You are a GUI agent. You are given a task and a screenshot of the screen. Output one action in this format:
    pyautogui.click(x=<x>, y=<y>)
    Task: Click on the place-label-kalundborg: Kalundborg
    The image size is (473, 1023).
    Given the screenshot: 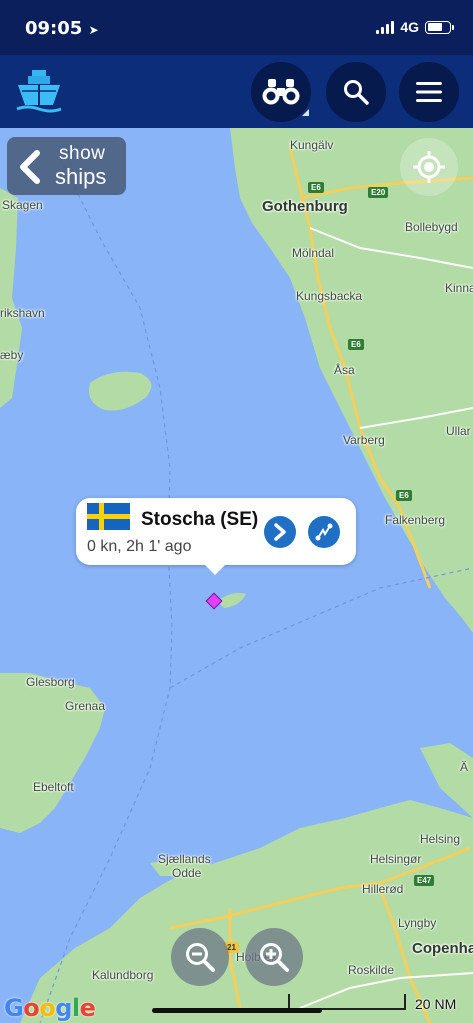 What is the action you would take?
    pyautogui.click(x=123, y=975)
    